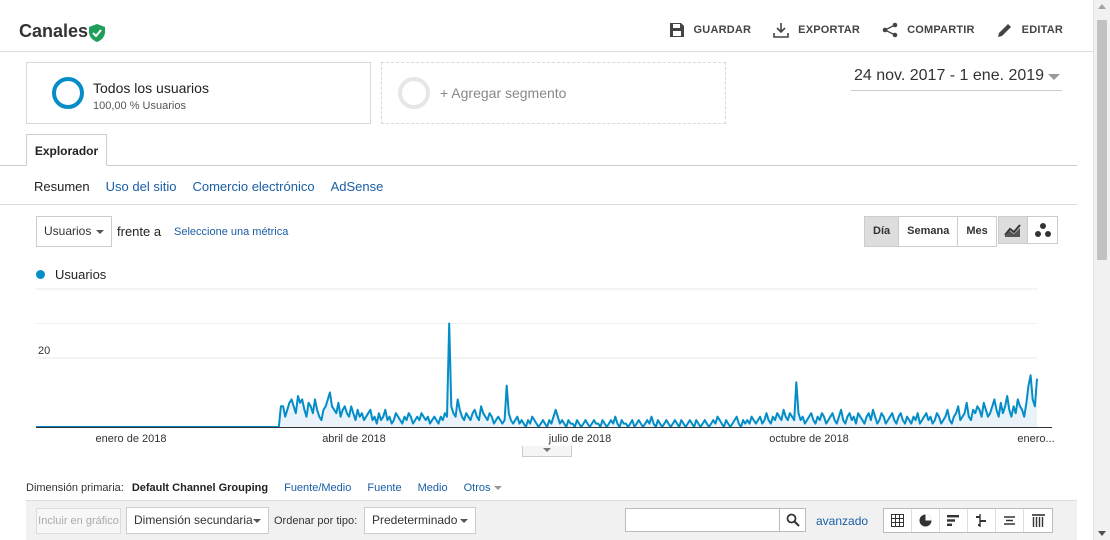 The image size is (1110, 540). I want to click on chart-collapse-toggle, so click(547, 451).